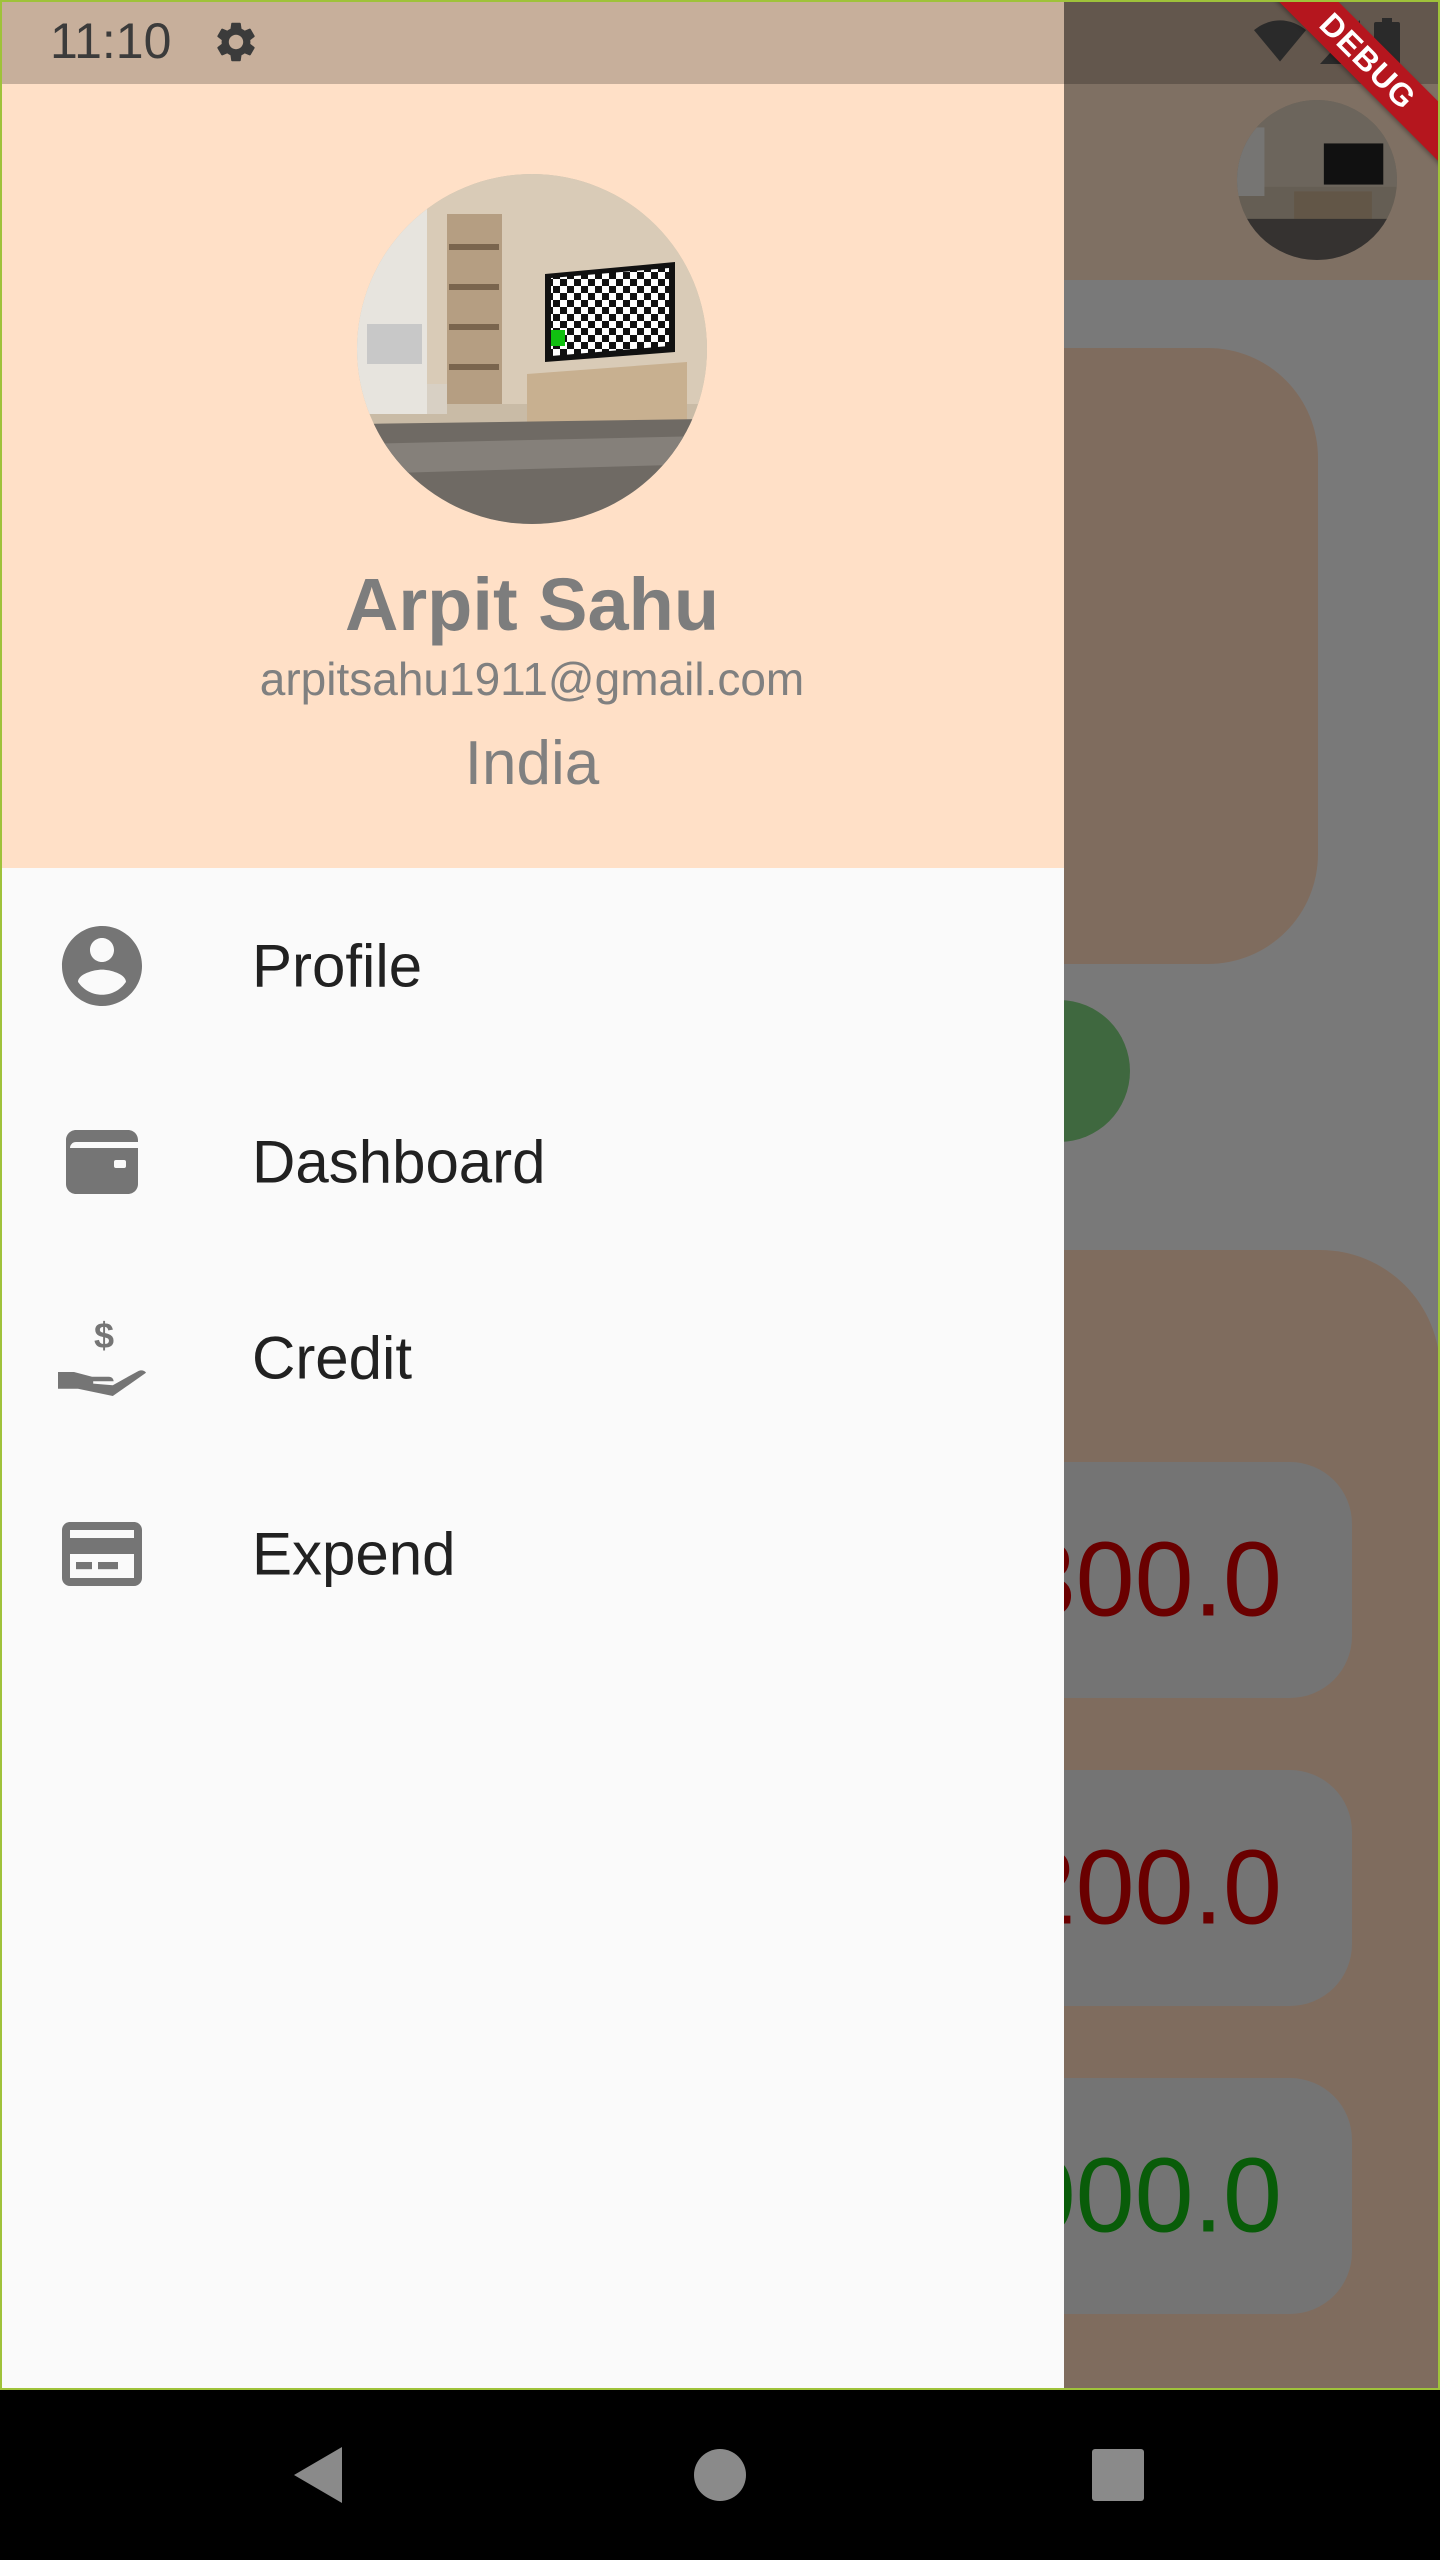 This screenshot has height=2560, width=1440. Describe the element at coordinates (532, 1554) in the screenshot. I see `menu-item-expend: Expend` at that location.